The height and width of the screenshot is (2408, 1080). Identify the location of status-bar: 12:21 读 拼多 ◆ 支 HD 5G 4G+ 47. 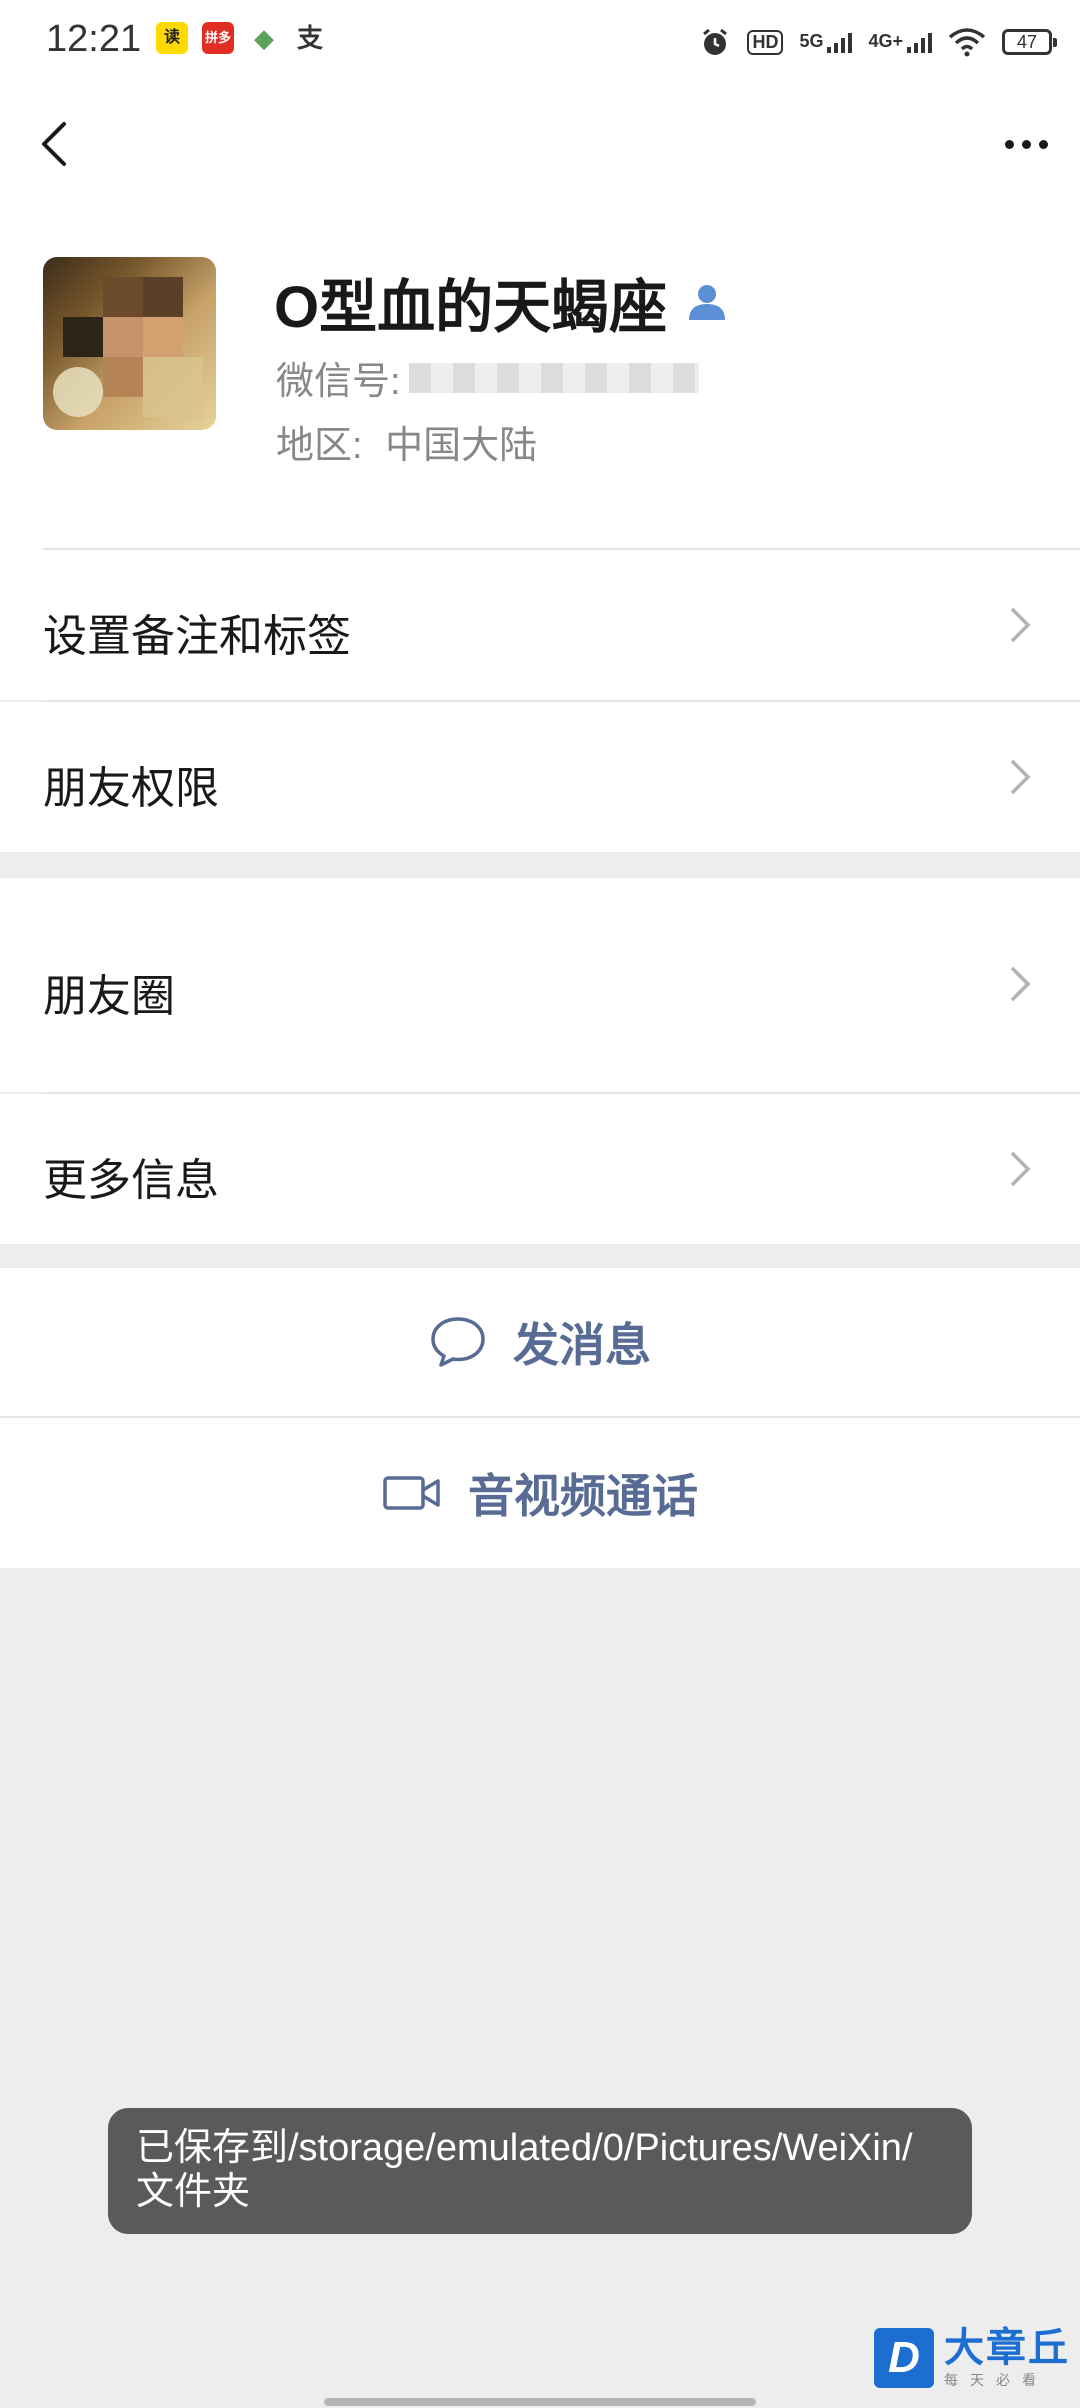
(540, 42).